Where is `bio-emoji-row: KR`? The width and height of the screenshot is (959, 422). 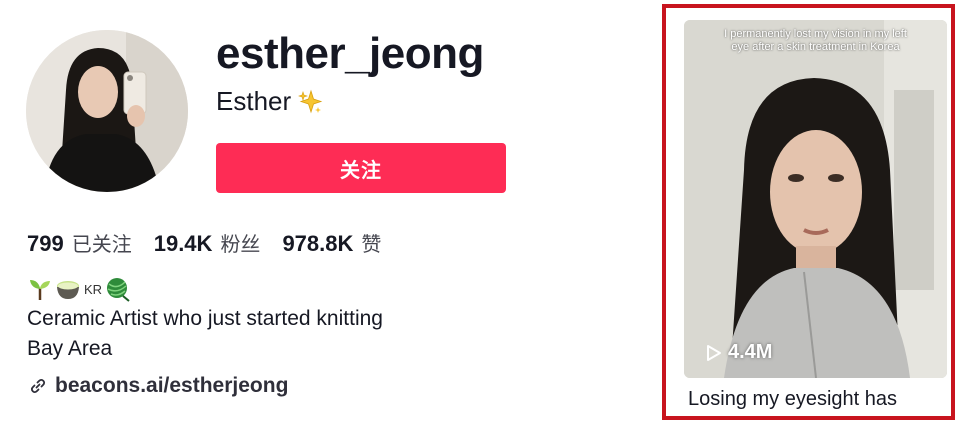
bio-emoji-row: KR is located at coordinates (79, 289).